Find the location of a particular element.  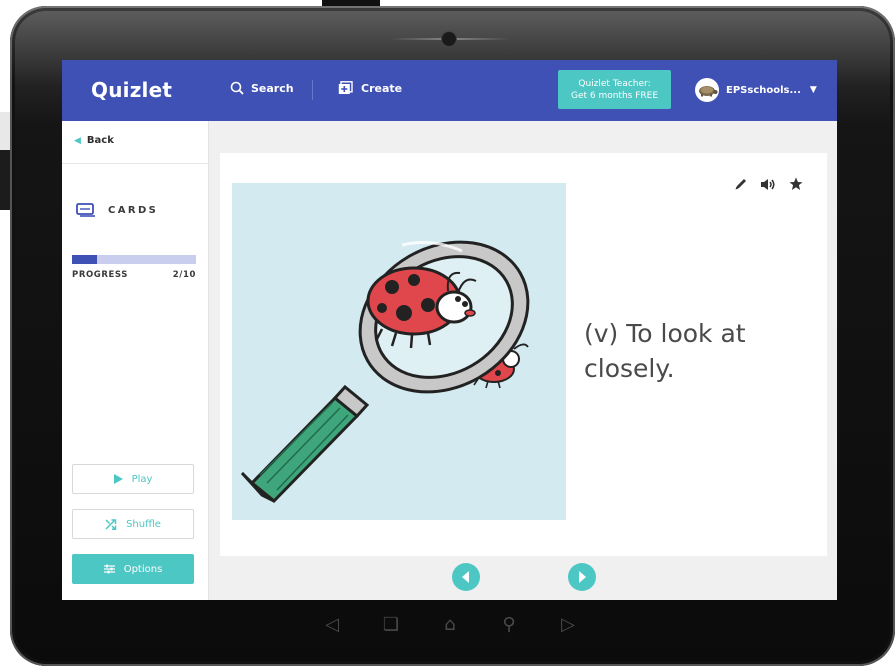

card-toolbar is located at coordinates (768, 184).